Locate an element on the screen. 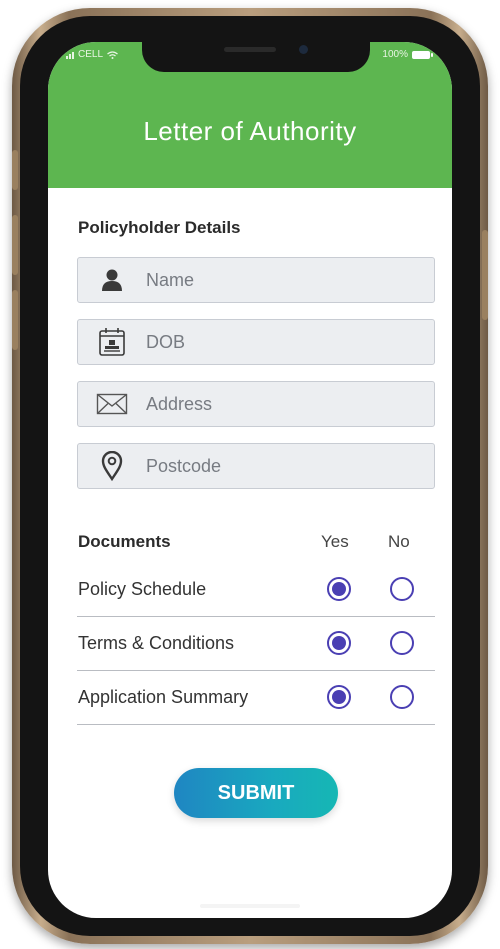  postcode-field is located at coordinates (256, 466).